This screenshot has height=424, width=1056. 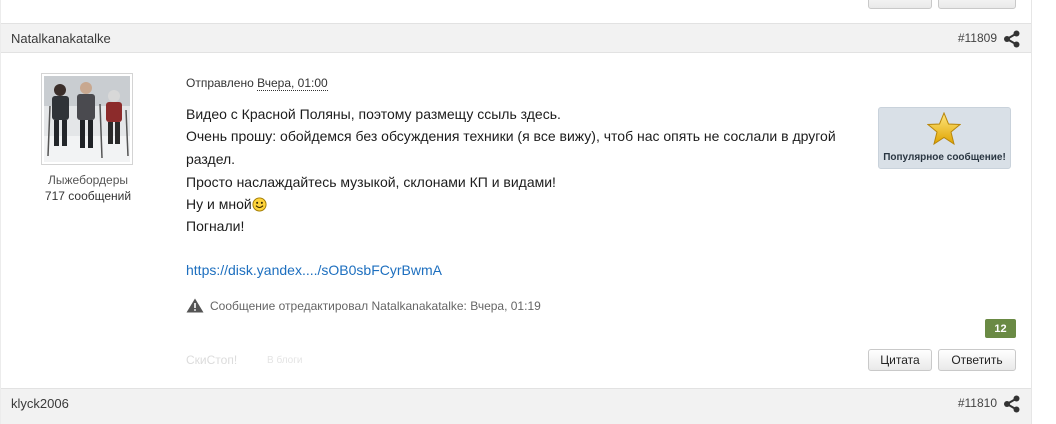 What do you see at coordinates (516, 406) in the screenshot?
I see `next-post-header: klyck2006 #11810` at bounding box center [516, 406].